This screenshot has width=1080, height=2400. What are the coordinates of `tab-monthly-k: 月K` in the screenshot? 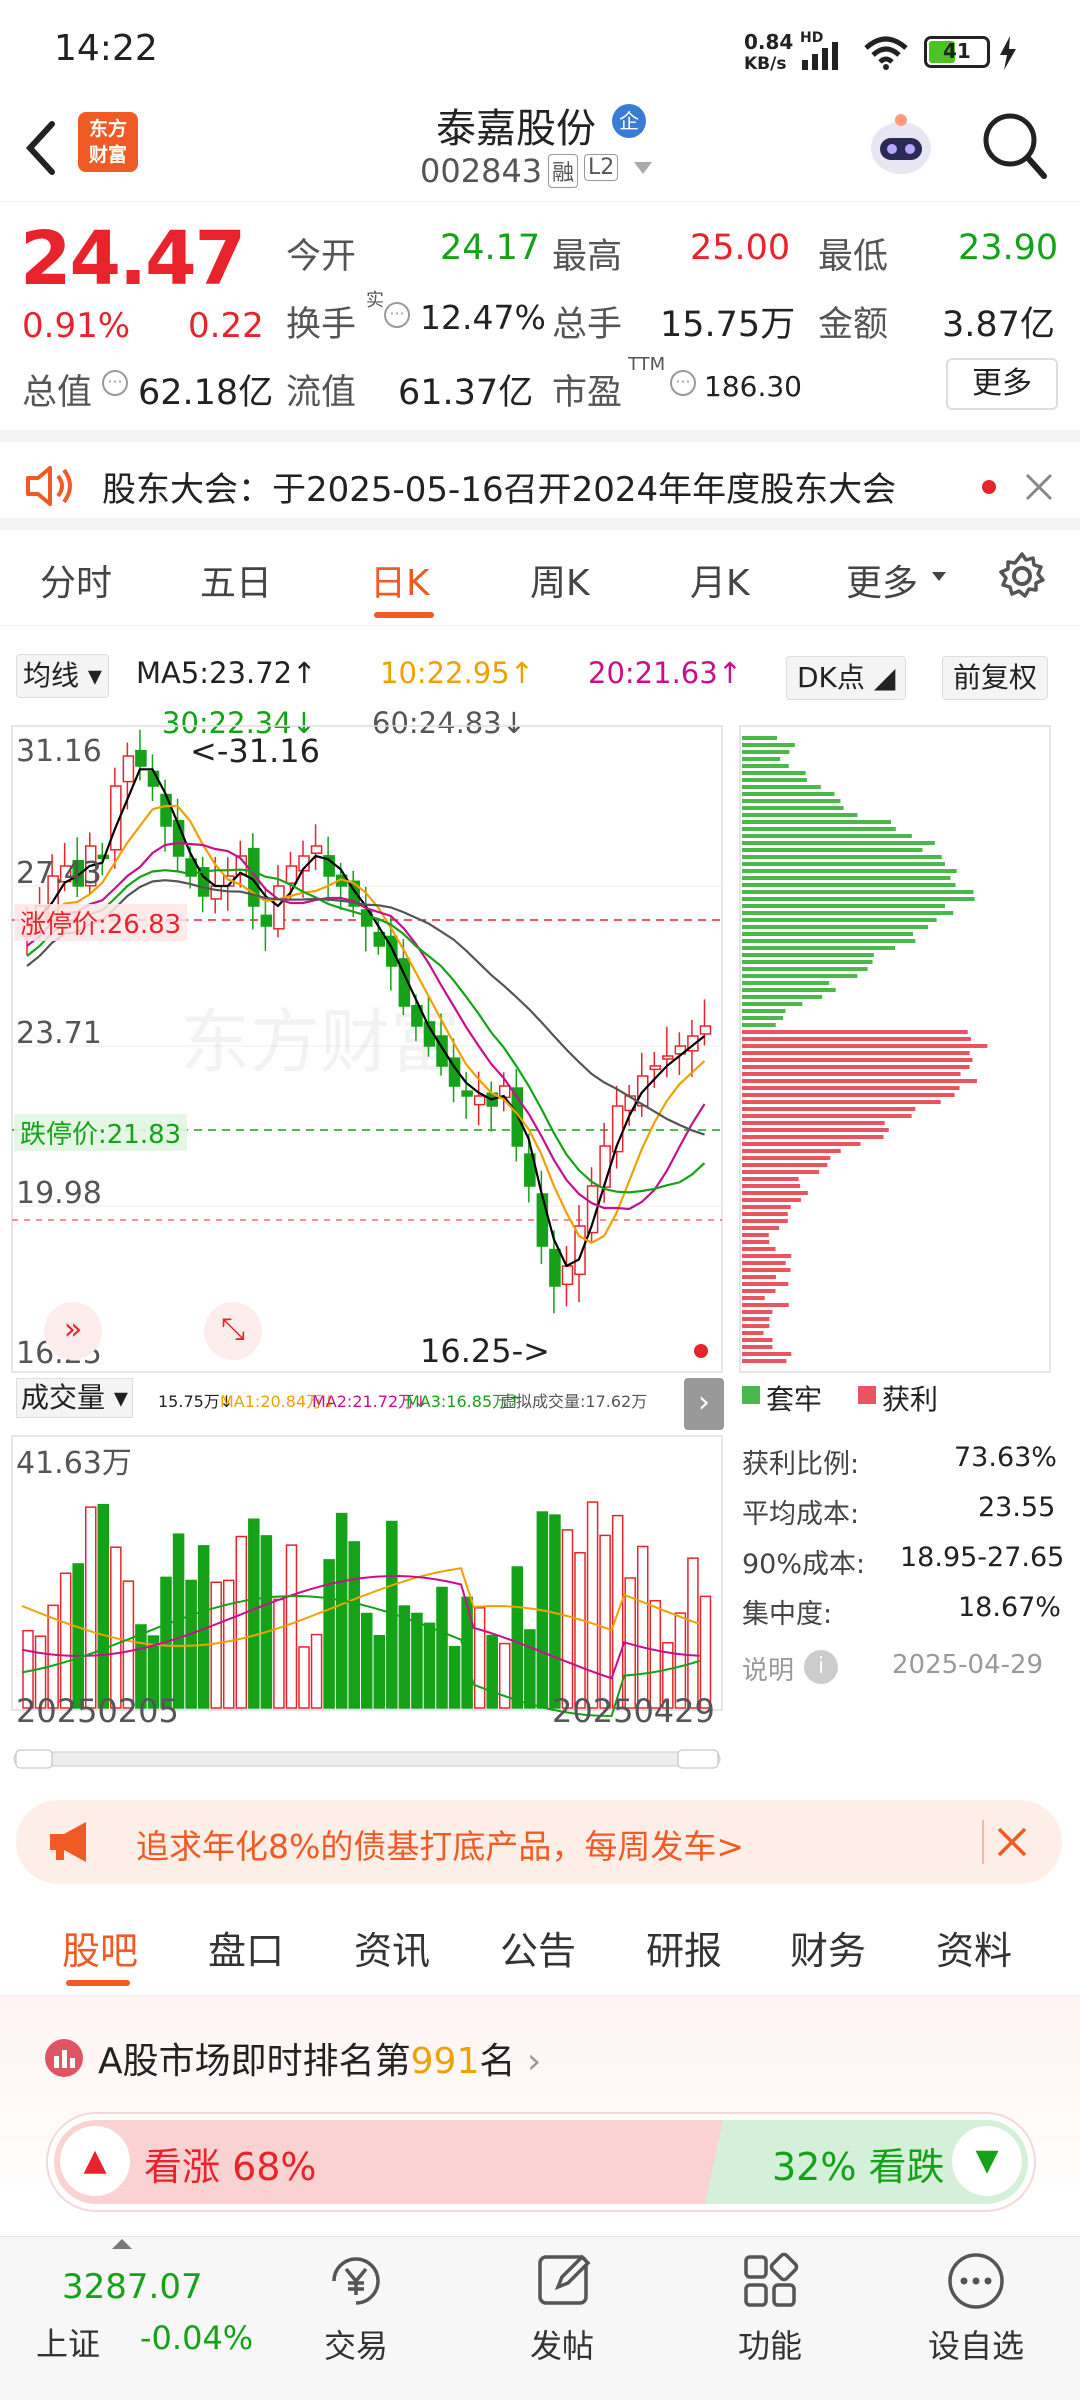 It's located at (720, 580).